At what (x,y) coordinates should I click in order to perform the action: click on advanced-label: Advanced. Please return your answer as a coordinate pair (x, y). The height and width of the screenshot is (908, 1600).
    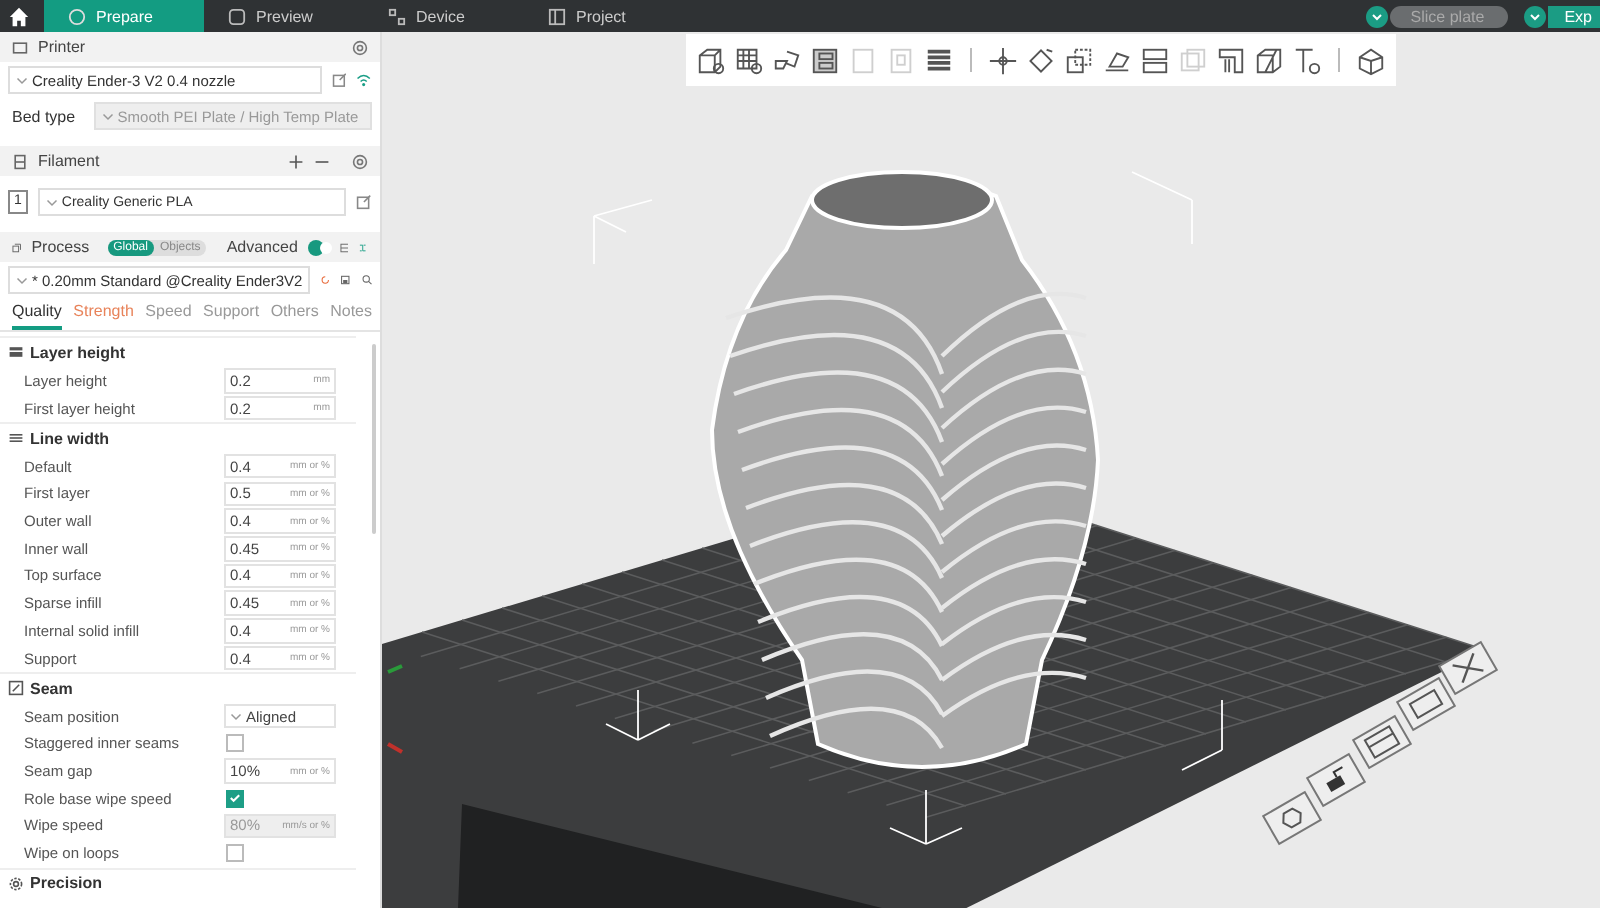
    Looking at the image, I should click on (262, 247).